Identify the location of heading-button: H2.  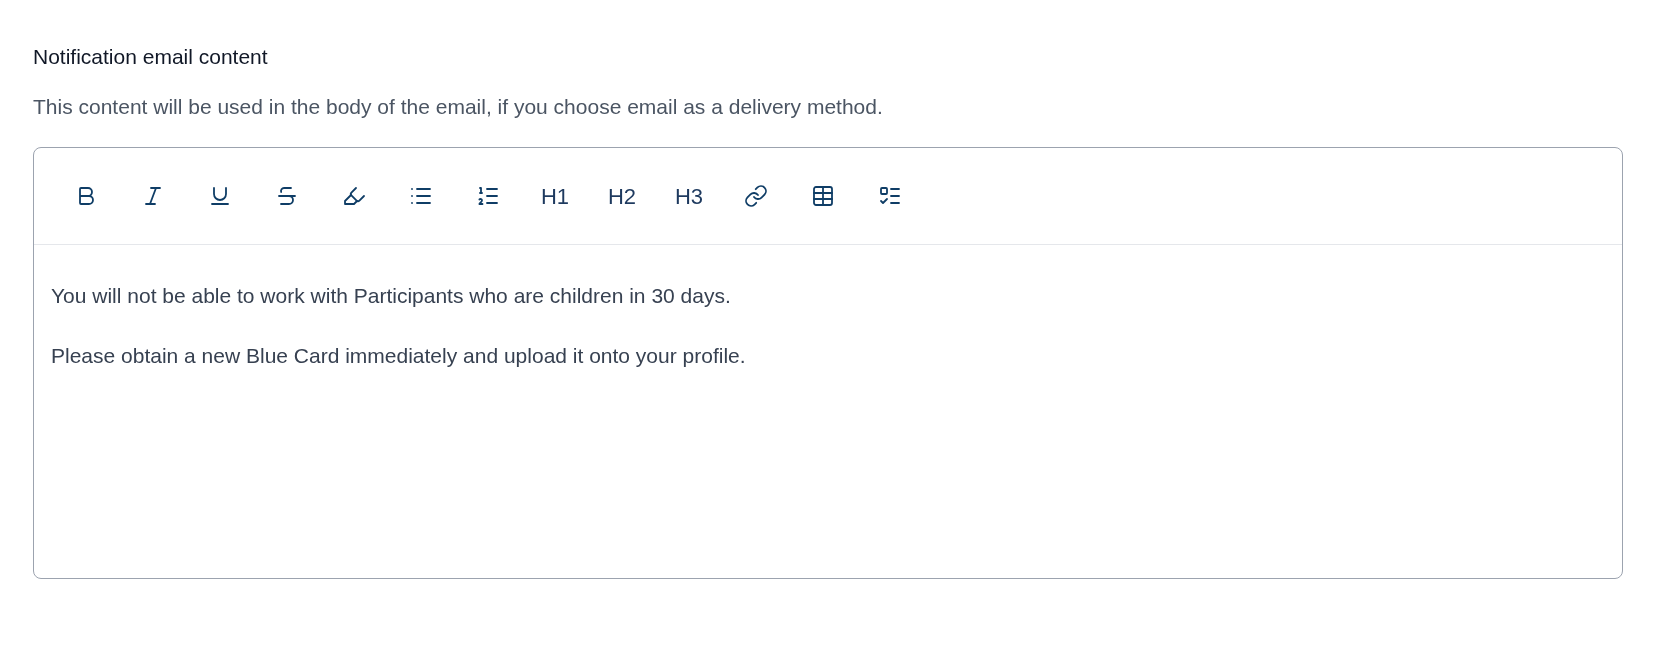
(622, 196).